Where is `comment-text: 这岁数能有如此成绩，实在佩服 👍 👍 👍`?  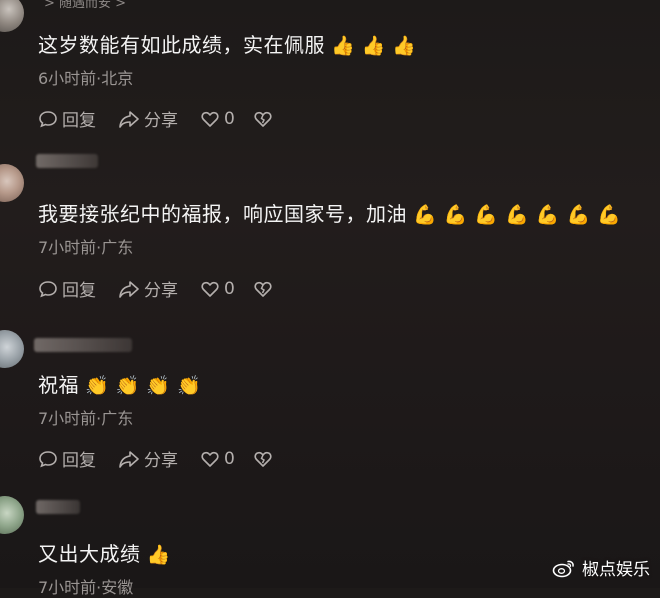 comment-text: 这岁数能有如此成绩，实在佩服 👍 👍 👍 is located at coordinates (227, 43).